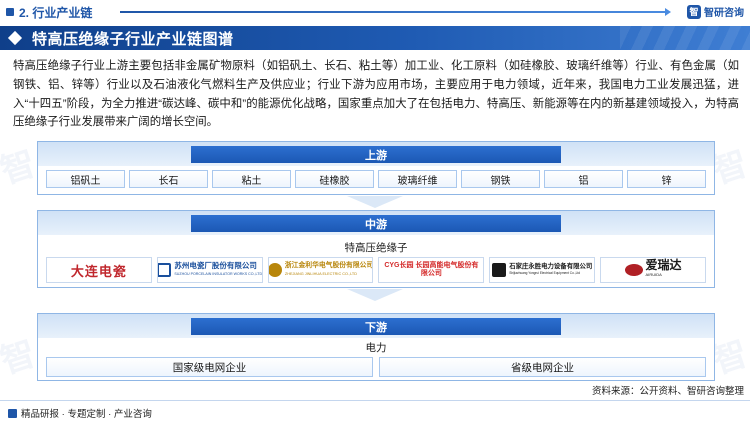 This screenshot has height=421, width=750. I want to click on company-logo: 爱瑞达 AIRUIDA, so click(653, 270).